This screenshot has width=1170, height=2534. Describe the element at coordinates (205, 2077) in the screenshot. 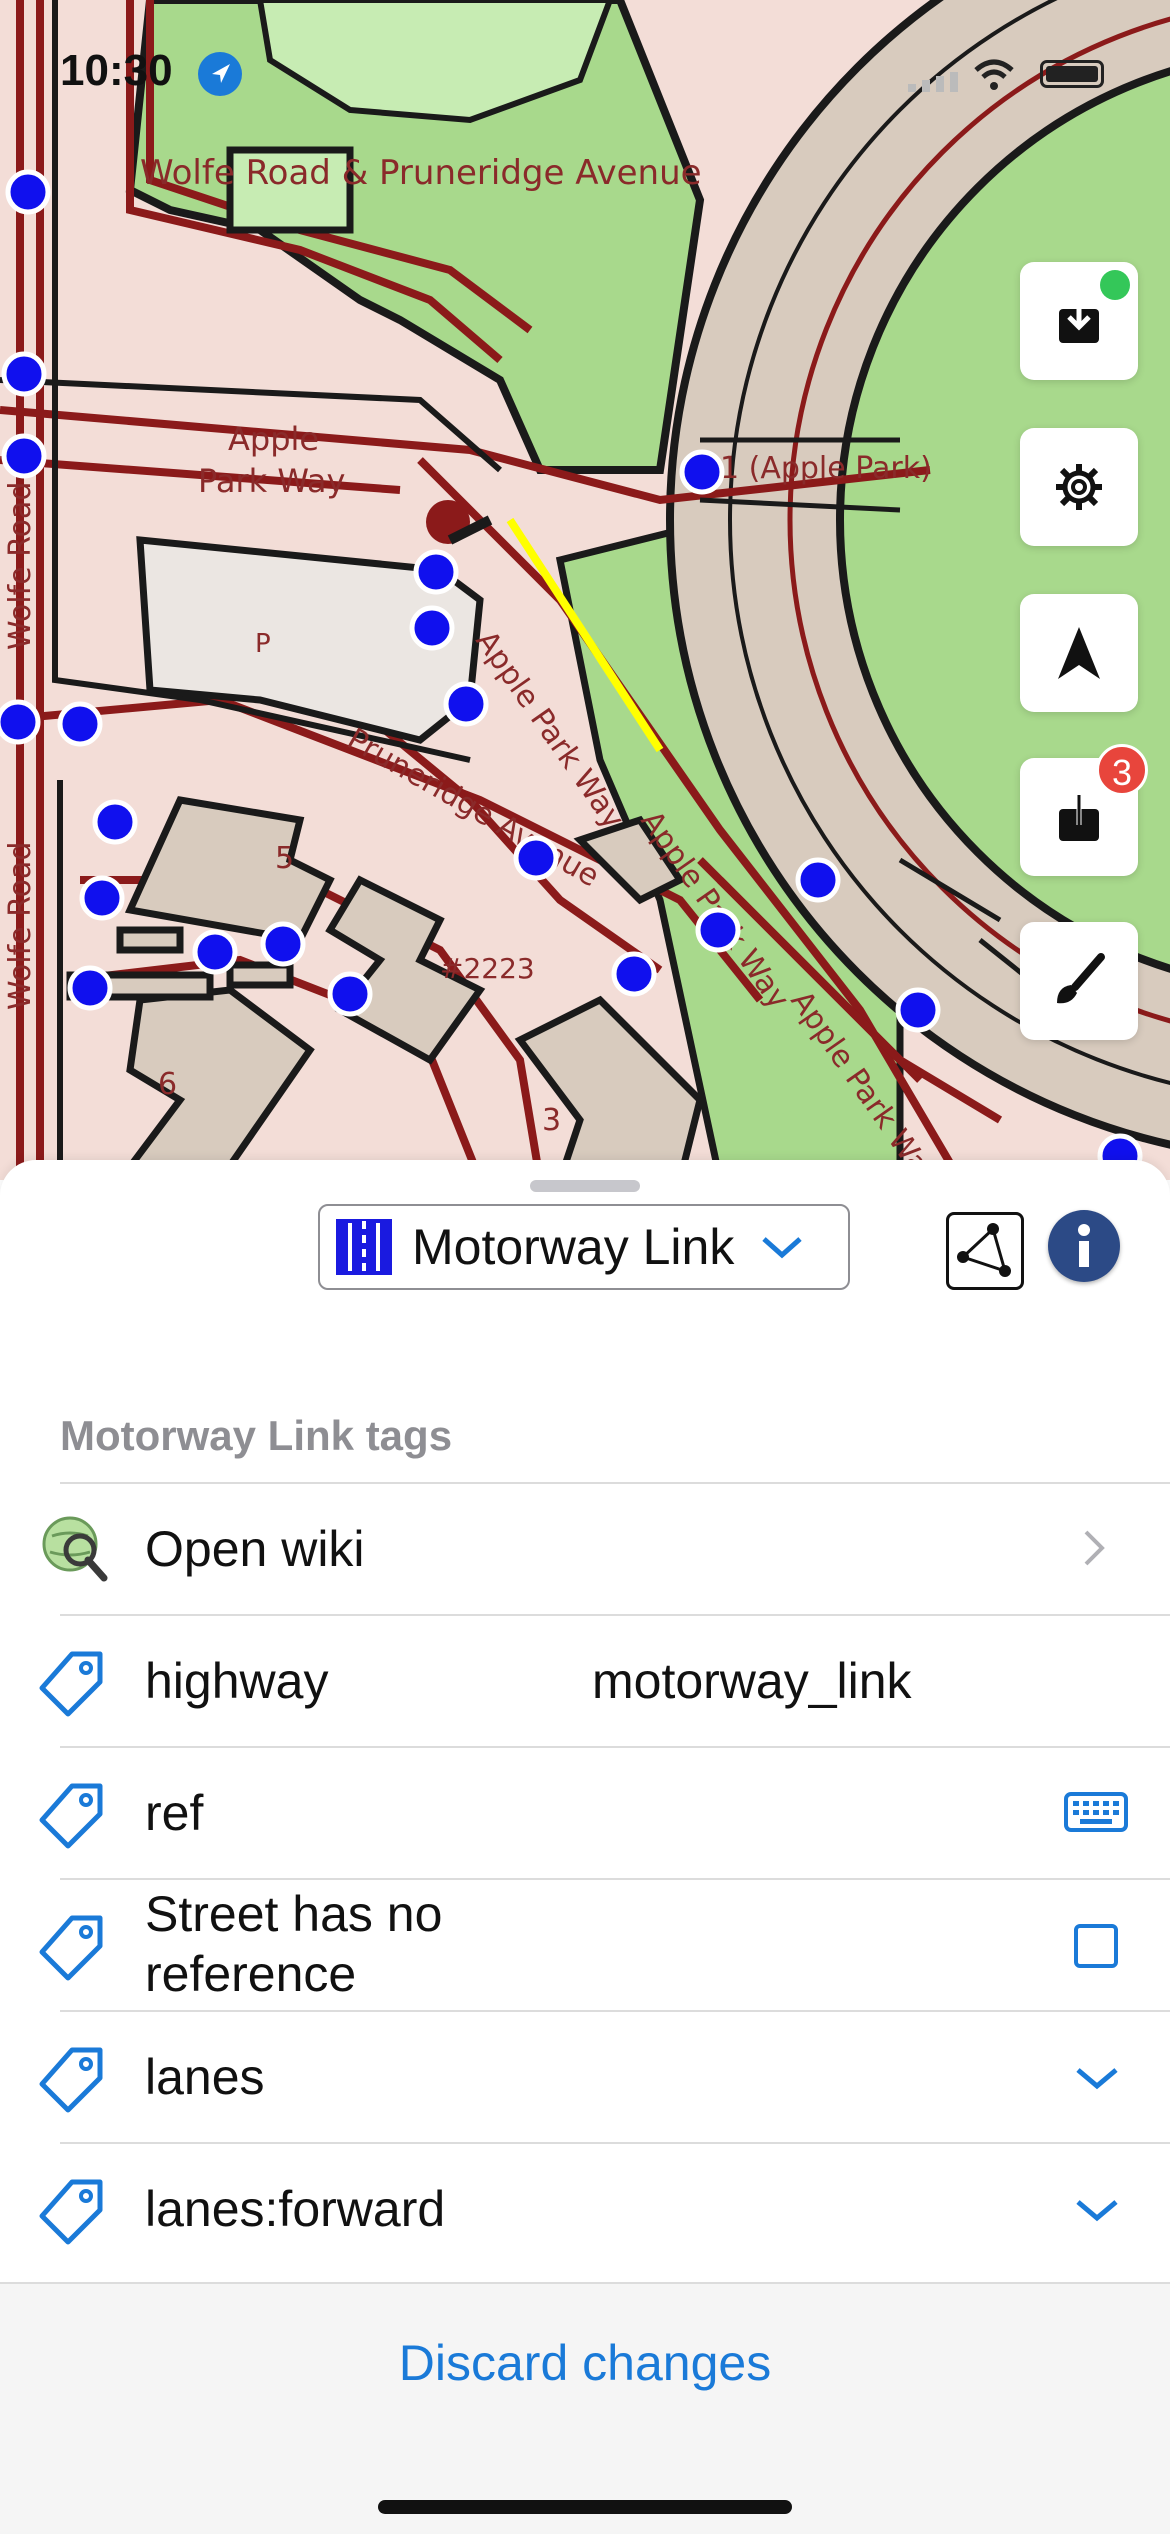

I see `tag-key: lanes` at that location.